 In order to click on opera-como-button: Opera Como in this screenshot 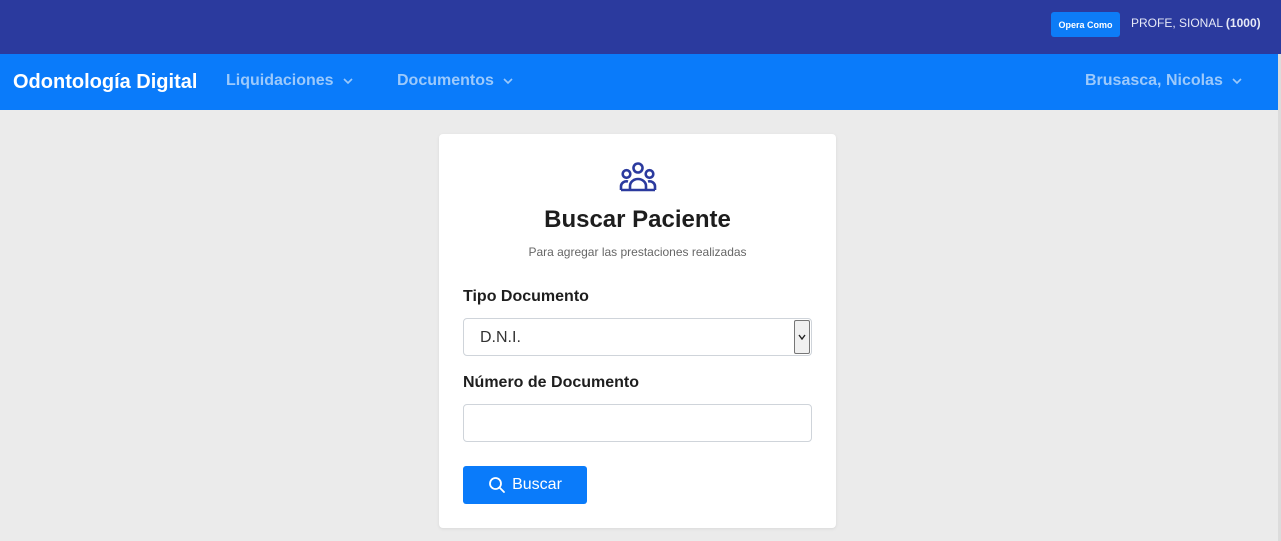, I will do `click(1085, 24)`.